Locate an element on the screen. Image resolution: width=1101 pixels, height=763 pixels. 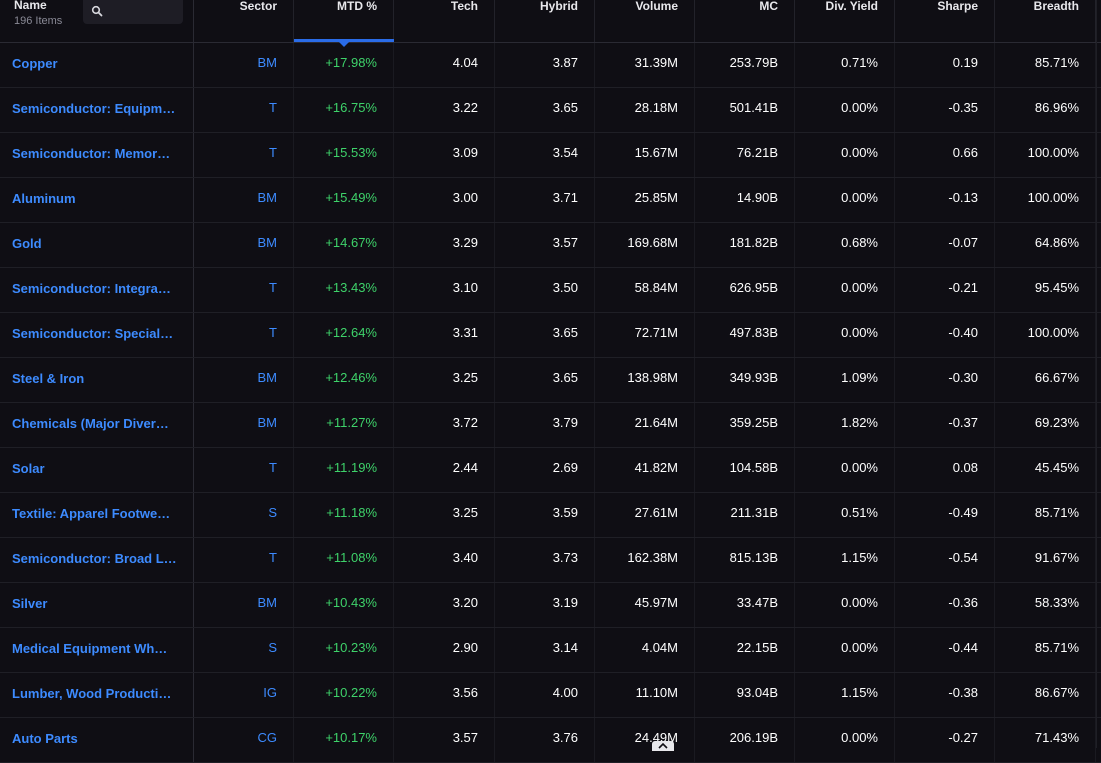
volume-value: 15.67M is located at coordinates (645, 155).